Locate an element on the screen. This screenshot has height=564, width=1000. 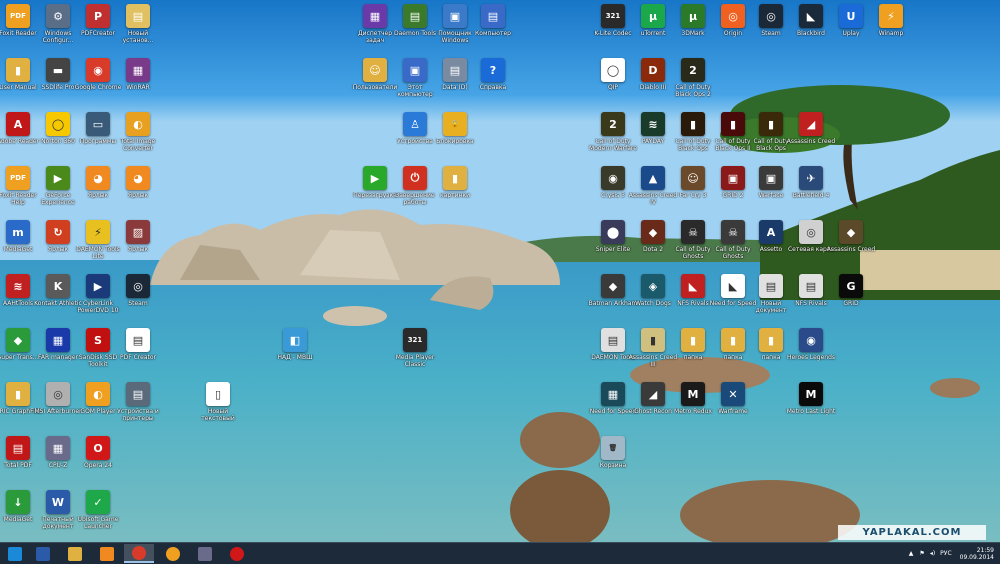
desktop-shortcut-label: НАД - МВШ is located at coordinates (295, 357).